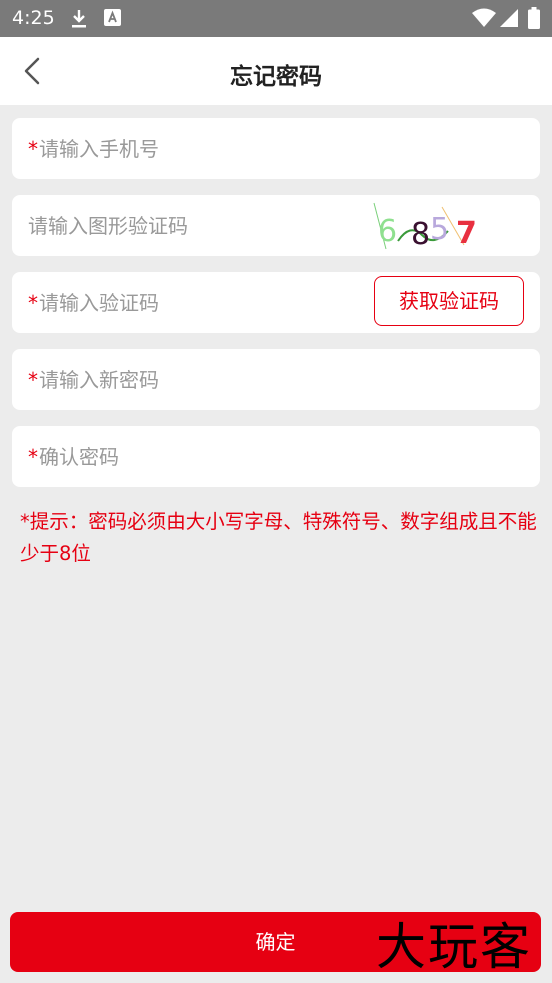  Describe the element at coordinates (79, 19) in the screenshot. I see `download-icon` at that location.